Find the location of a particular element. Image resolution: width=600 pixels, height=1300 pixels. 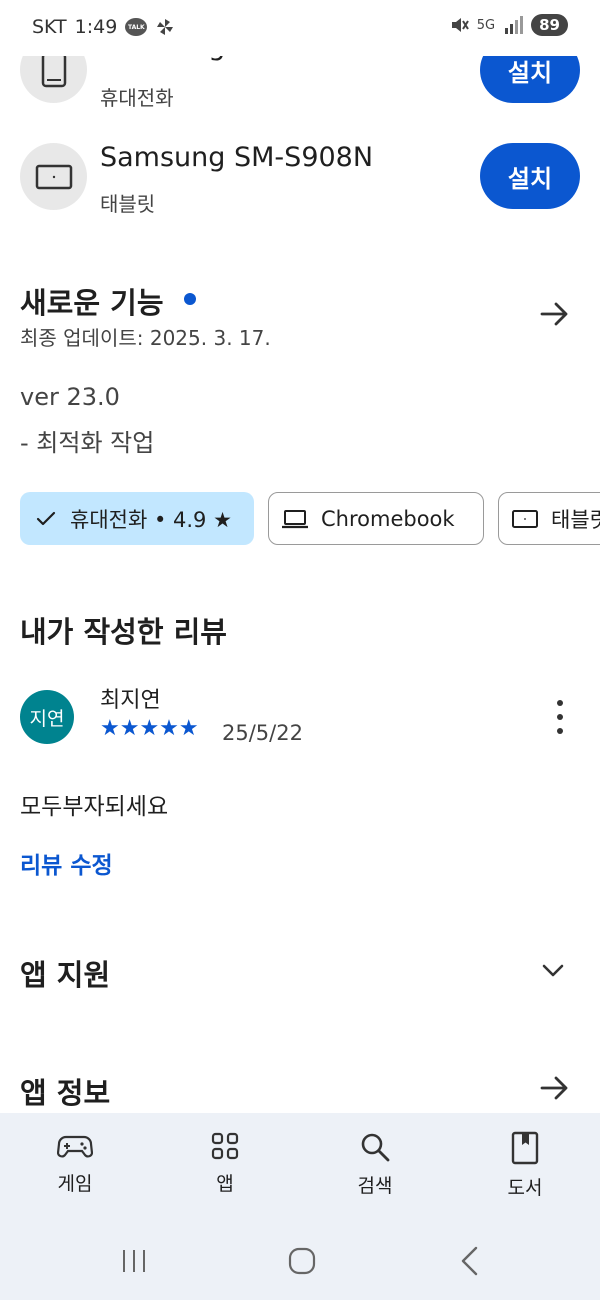

bottom-navigation: 게임 앱 검색 도서 is located at coordinates (300, 1171).